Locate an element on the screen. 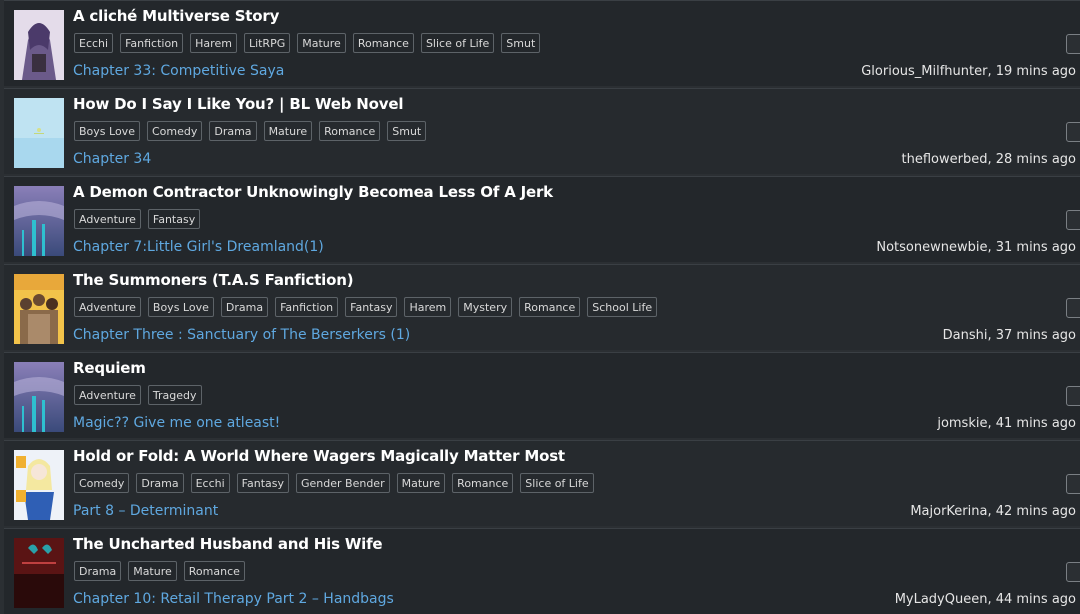  author-time: MyLadyQueen, 44 mins ago is located at coordinates (985, 599).